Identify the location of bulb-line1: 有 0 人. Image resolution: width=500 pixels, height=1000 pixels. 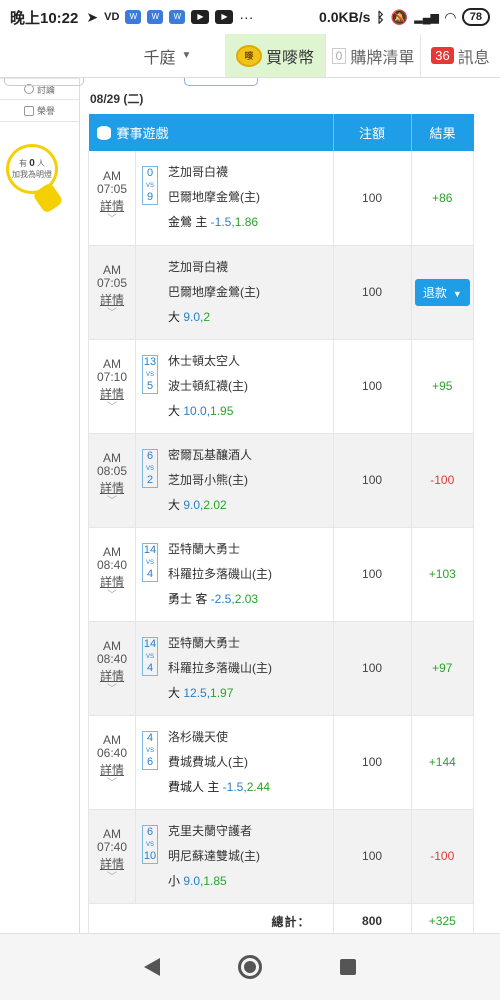
(32, 163).